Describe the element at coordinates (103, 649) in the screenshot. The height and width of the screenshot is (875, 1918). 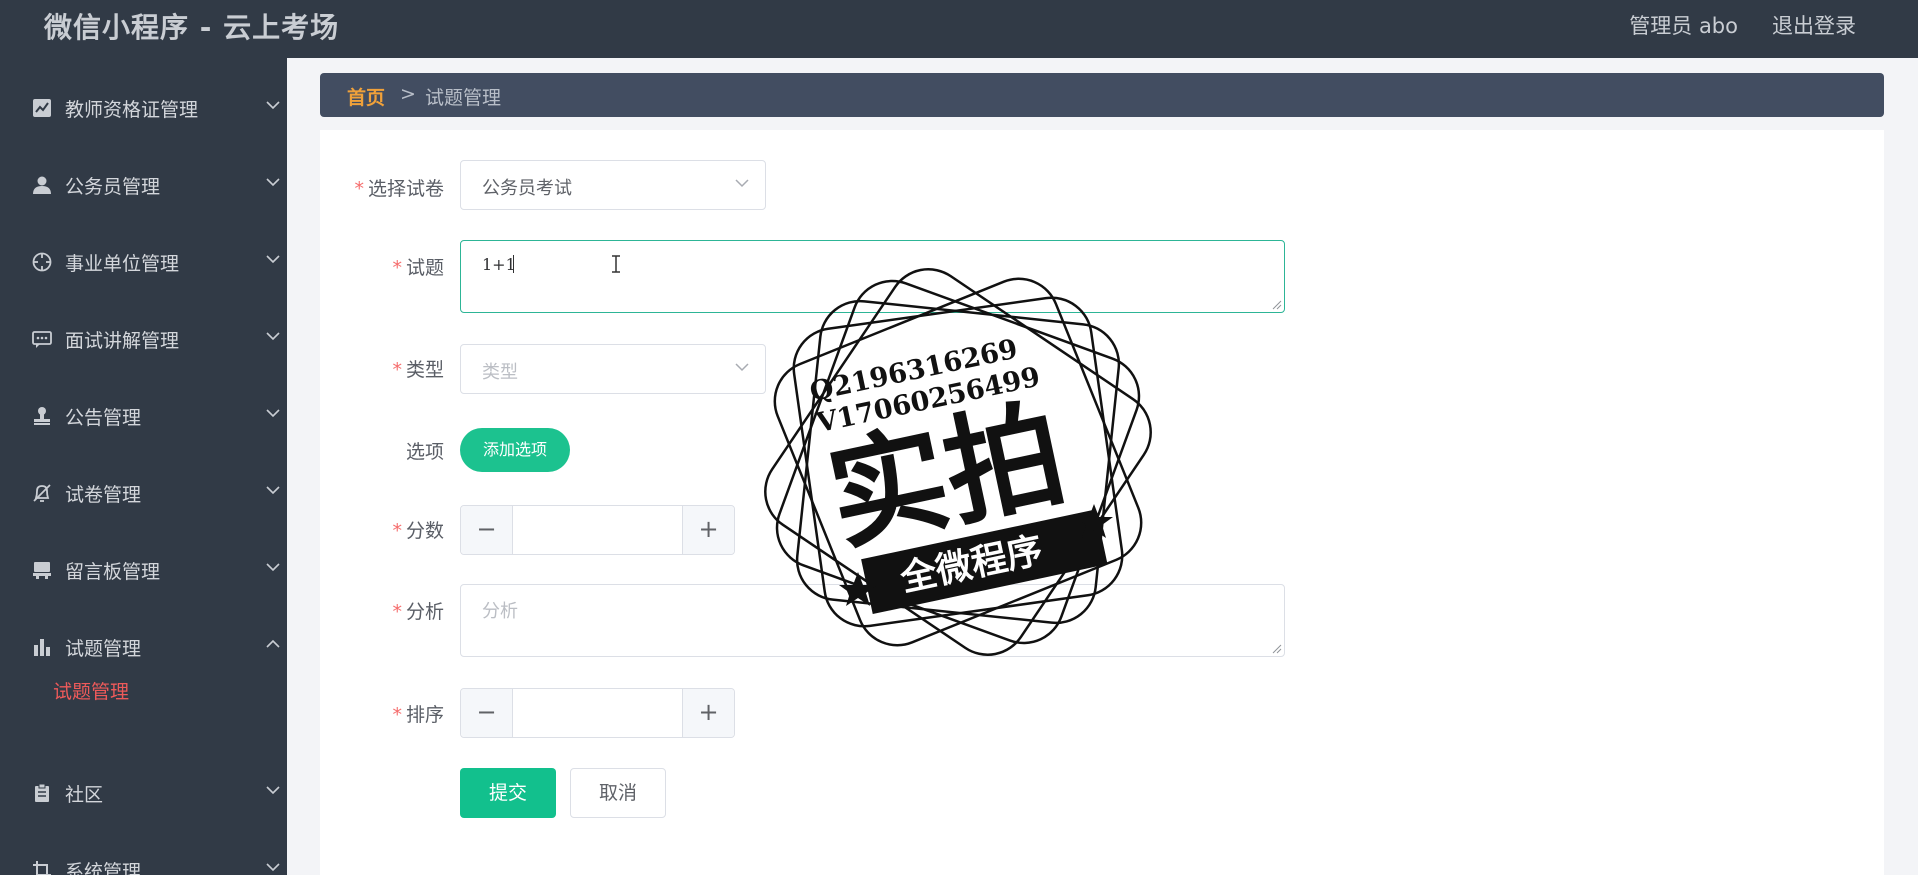
I see `sidebar-item-label: 试题管理` at that location.